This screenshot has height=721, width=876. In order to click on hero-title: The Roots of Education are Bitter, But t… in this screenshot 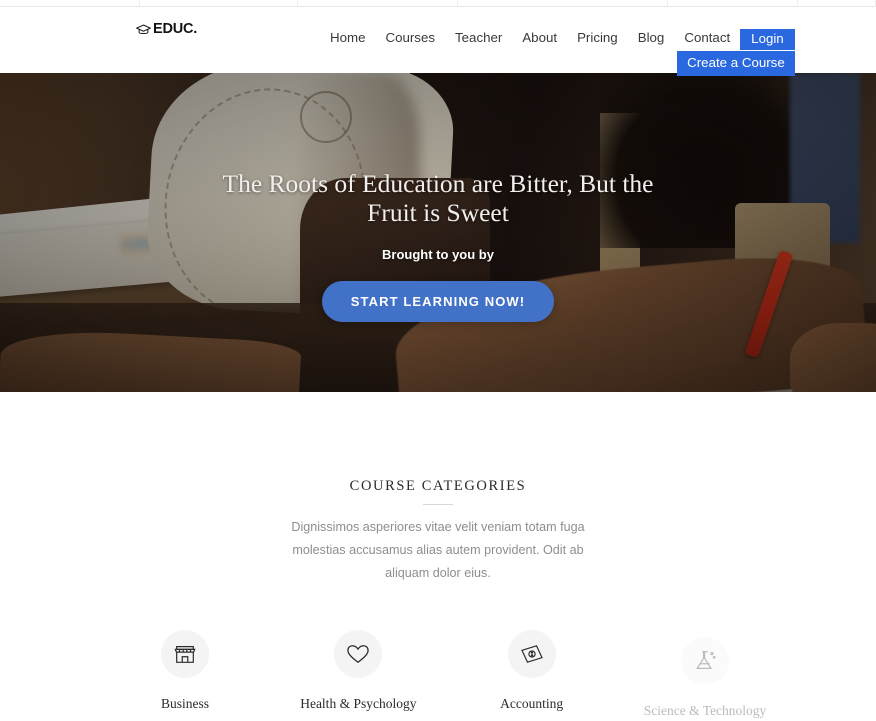, I will do `click(438, 198)`.